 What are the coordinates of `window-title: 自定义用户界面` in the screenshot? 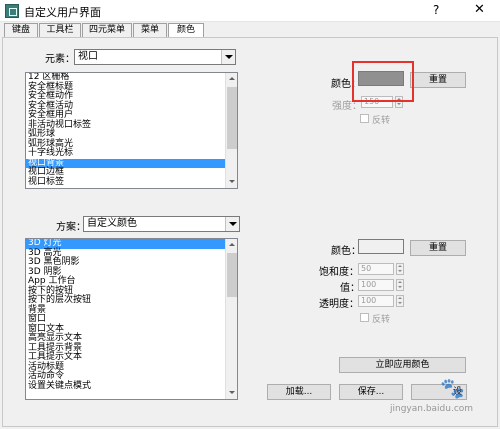 It's located at (62, 12).